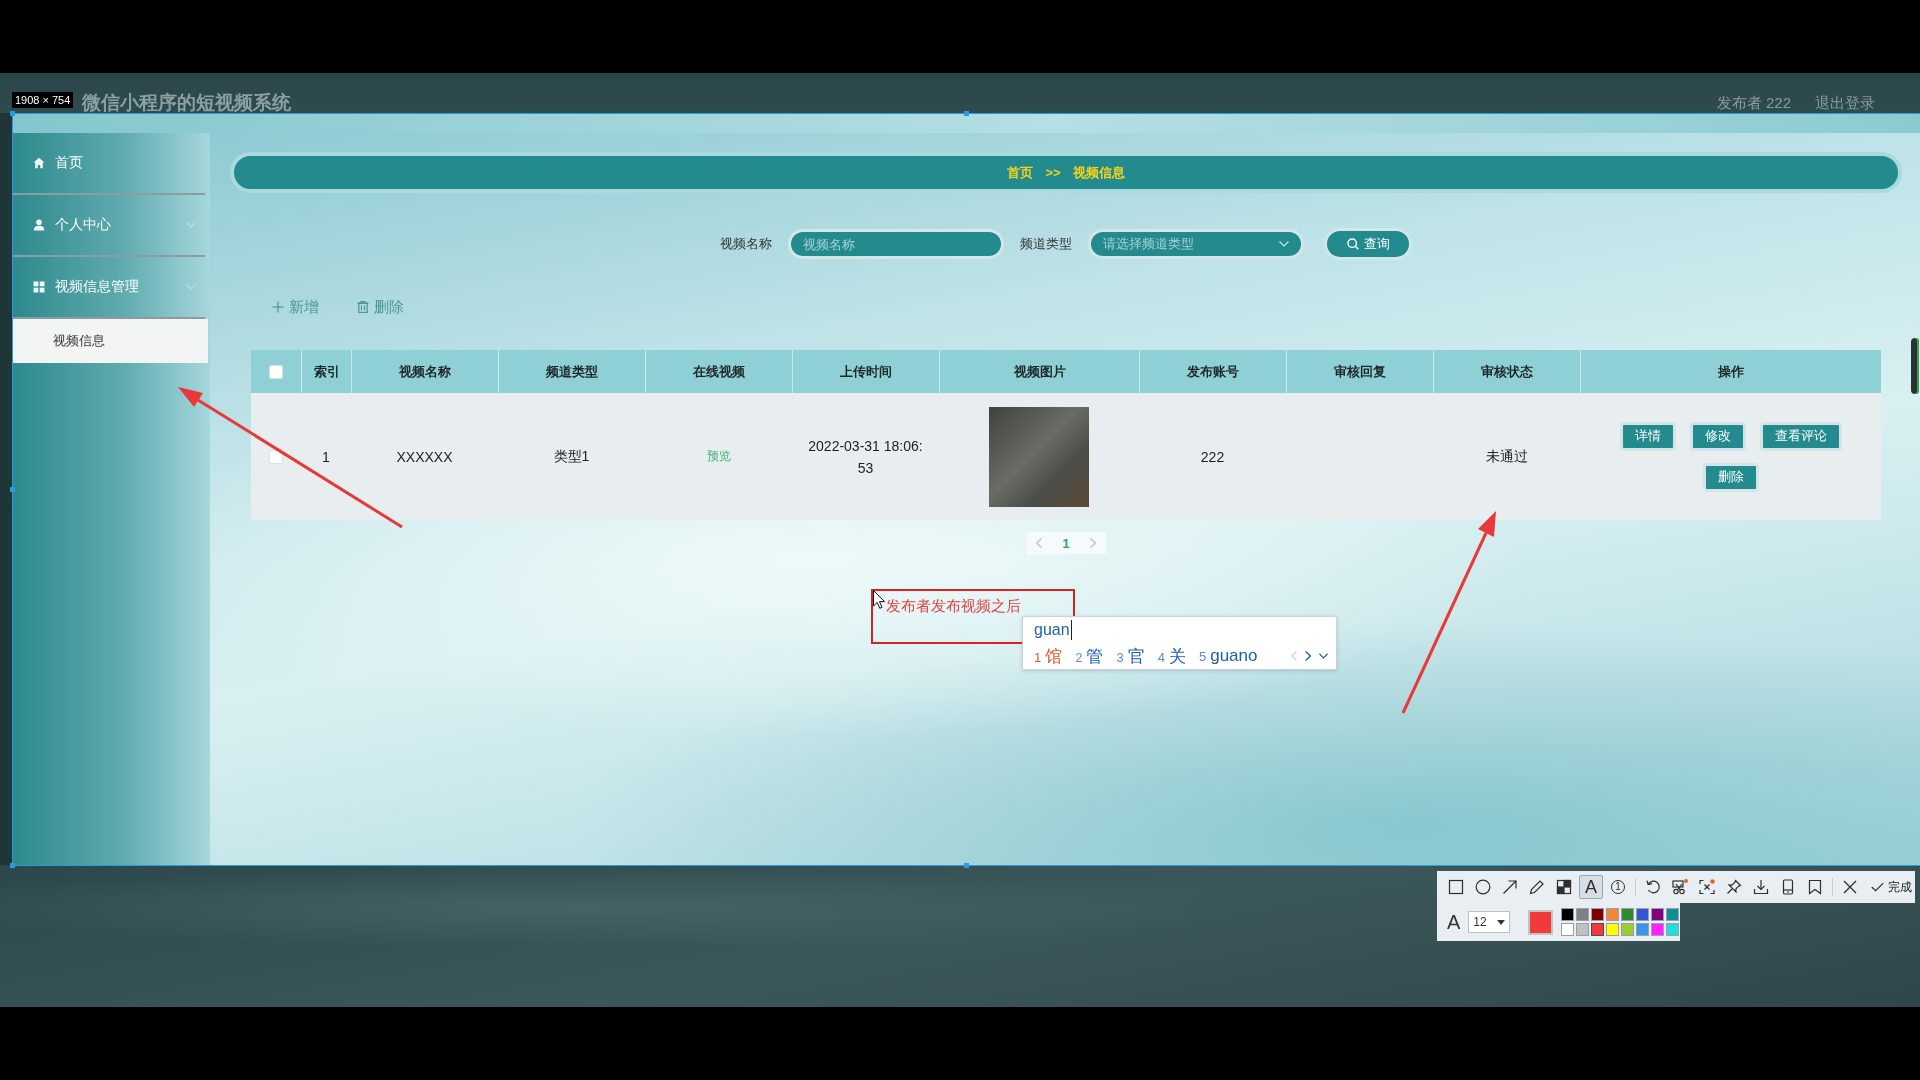 This screenshot has height=1080, width=1920. What do you see at coordinates (111, 287) in the screenshot?
I see `sidebar-item: 视频信息管理` at bounding box center [111, 287].